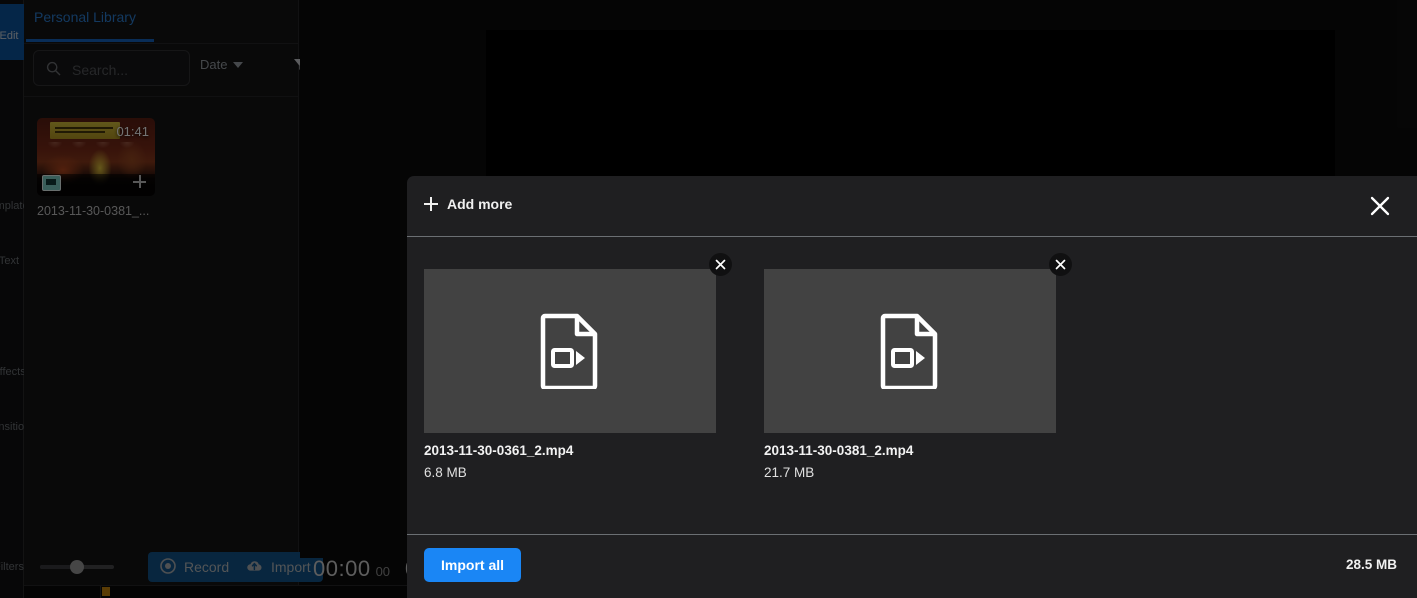 The width and height of the screenshot is (1417, 598). What do you see at coordinates (1371, 564) in the screenshot?
I see `total-size-label: 28.5 MB` at bounding box center [1371, 564].